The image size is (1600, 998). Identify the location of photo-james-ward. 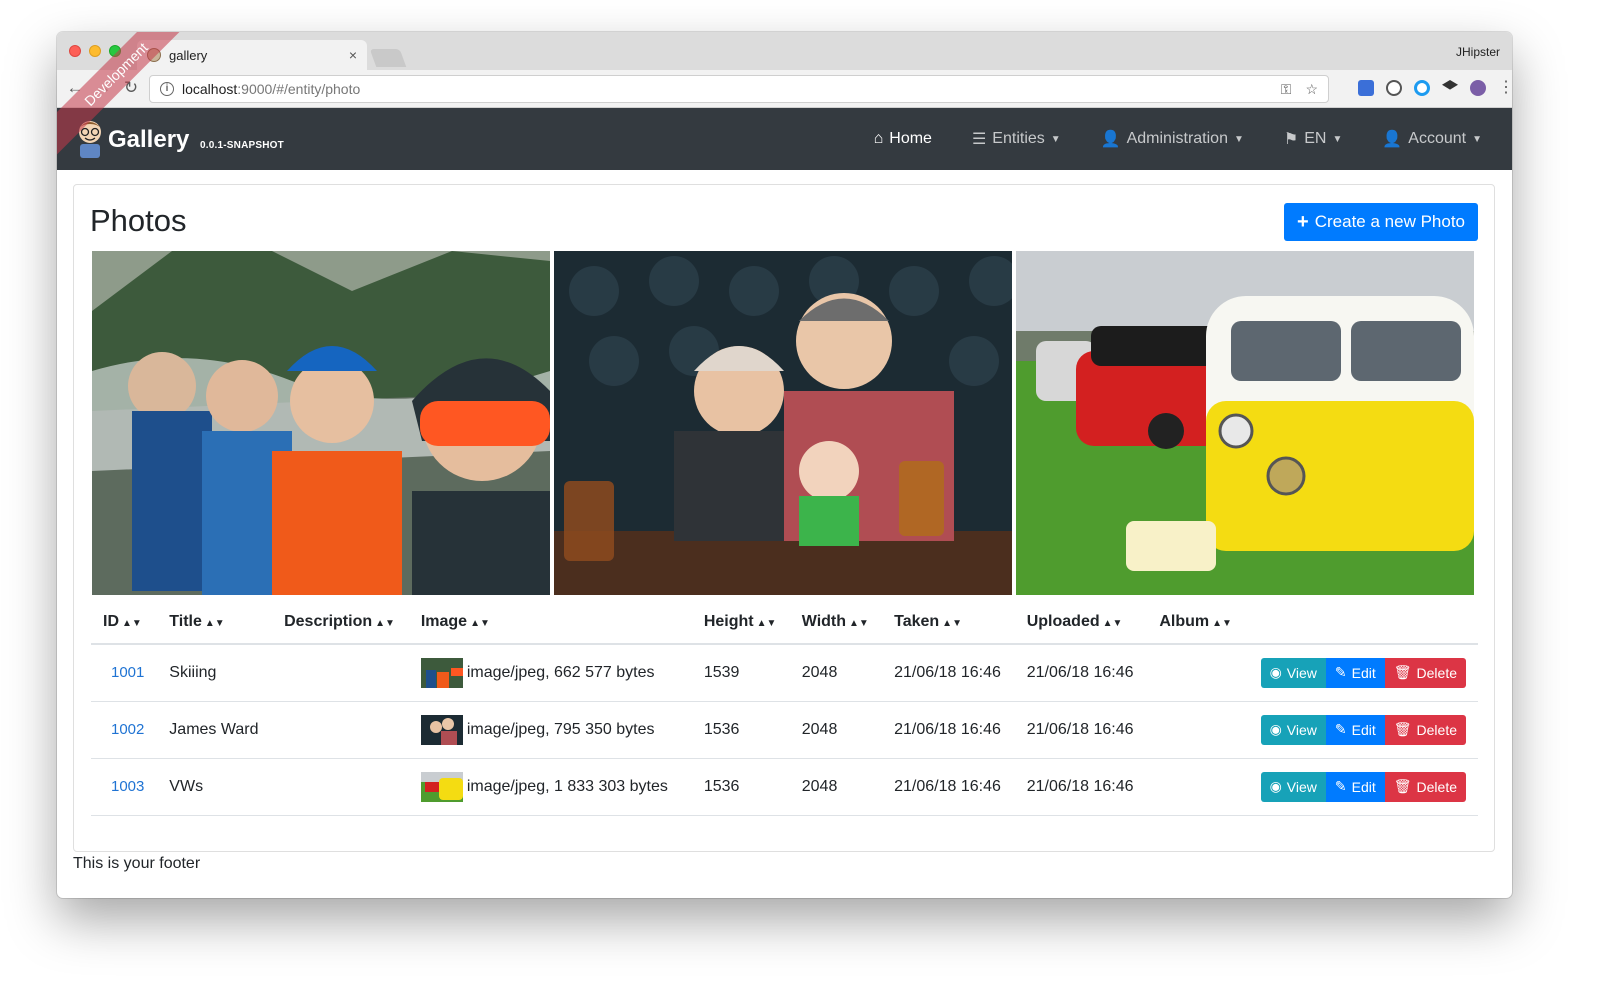
(783, 423).